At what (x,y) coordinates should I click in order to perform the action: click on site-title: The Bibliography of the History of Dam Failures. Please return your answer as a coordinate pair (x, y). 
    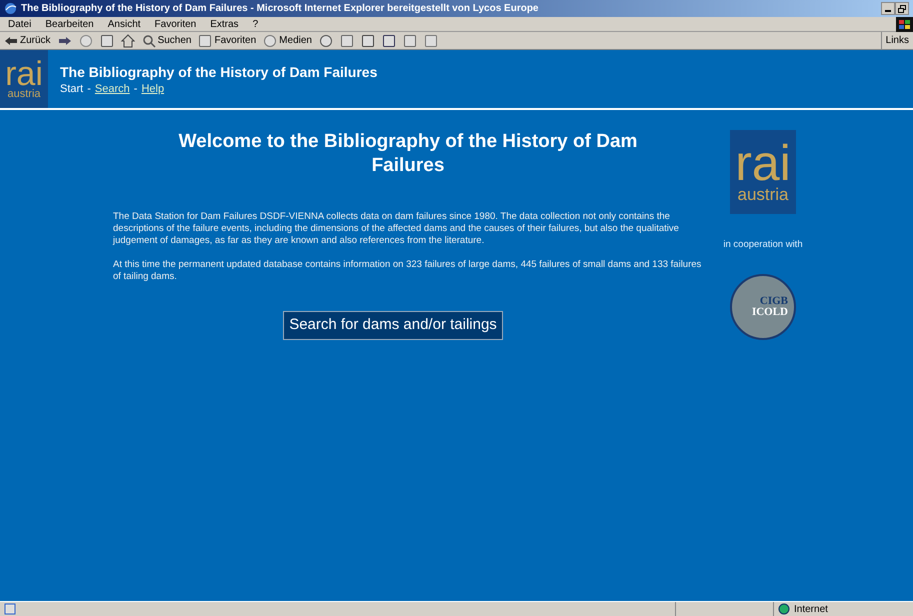
    Looking at the image, I should click on (219, 72).